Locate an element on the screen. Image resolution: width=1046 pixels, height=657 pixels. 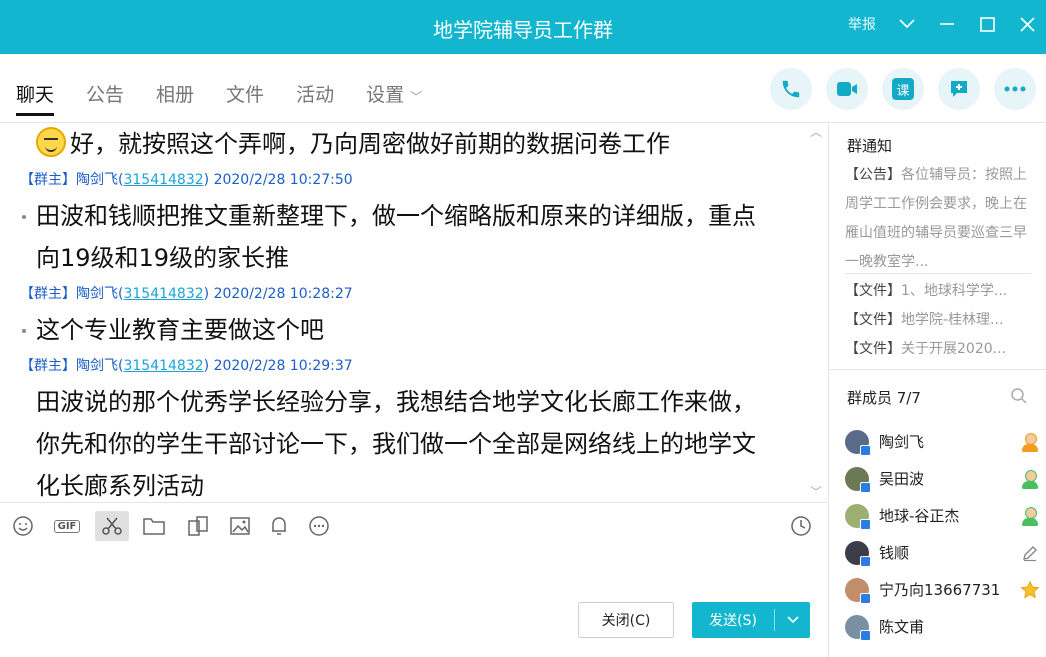
member-name: 陈文甫 is located at coordinates (902, 627).